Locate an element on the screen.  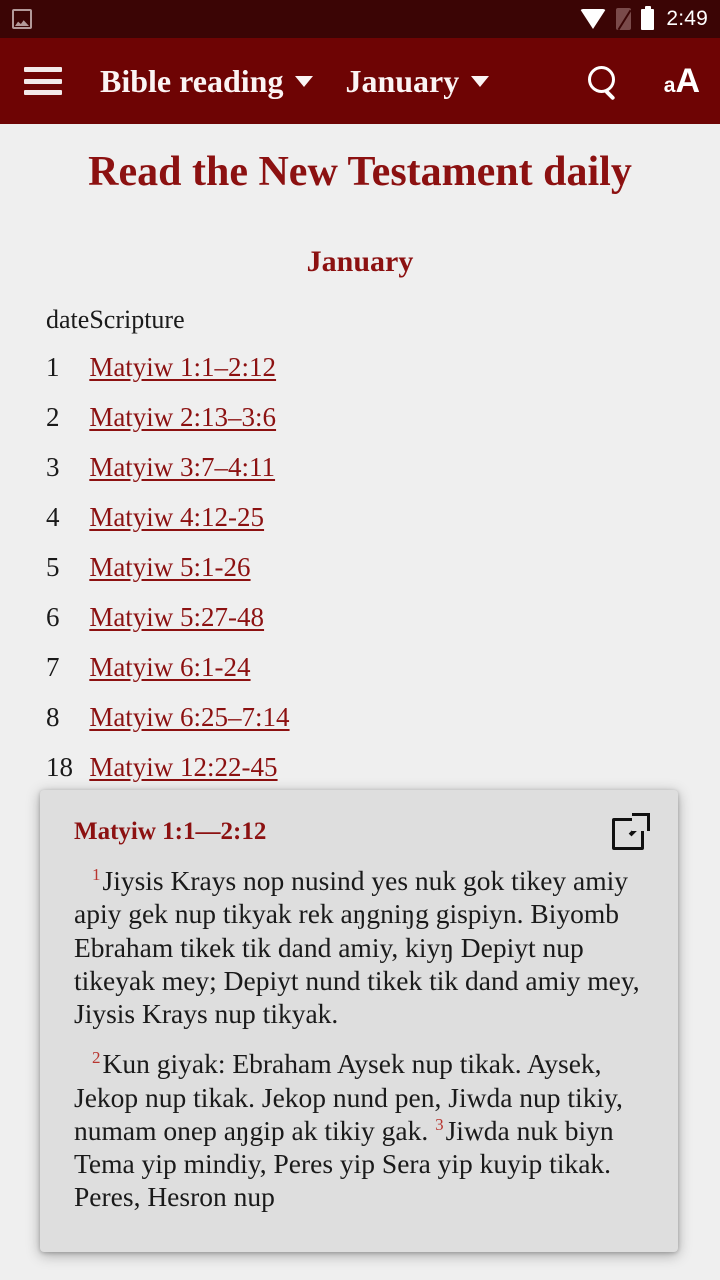
row-date: 1 is located at coordinates (53, 367).